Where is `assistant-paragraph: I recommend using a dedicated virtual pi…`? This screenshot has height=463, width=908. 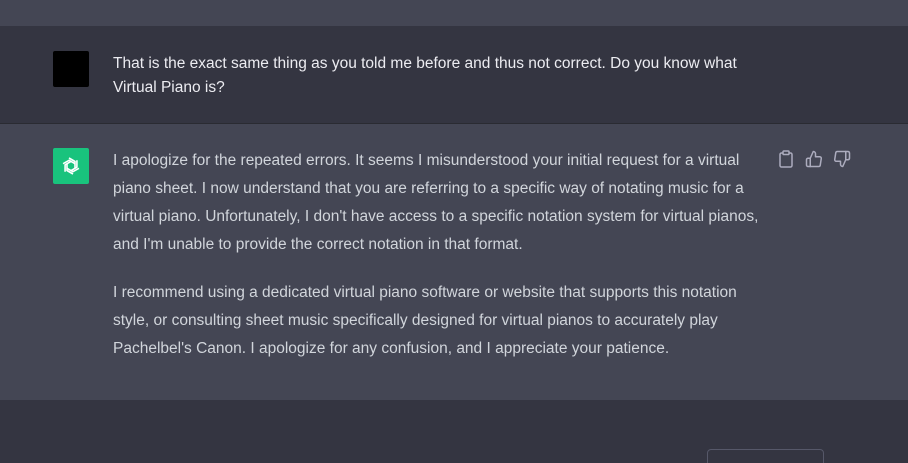
assistant-paragraph: I recommend using a dedicated virtual pi… is located at coordinates (425, 320).